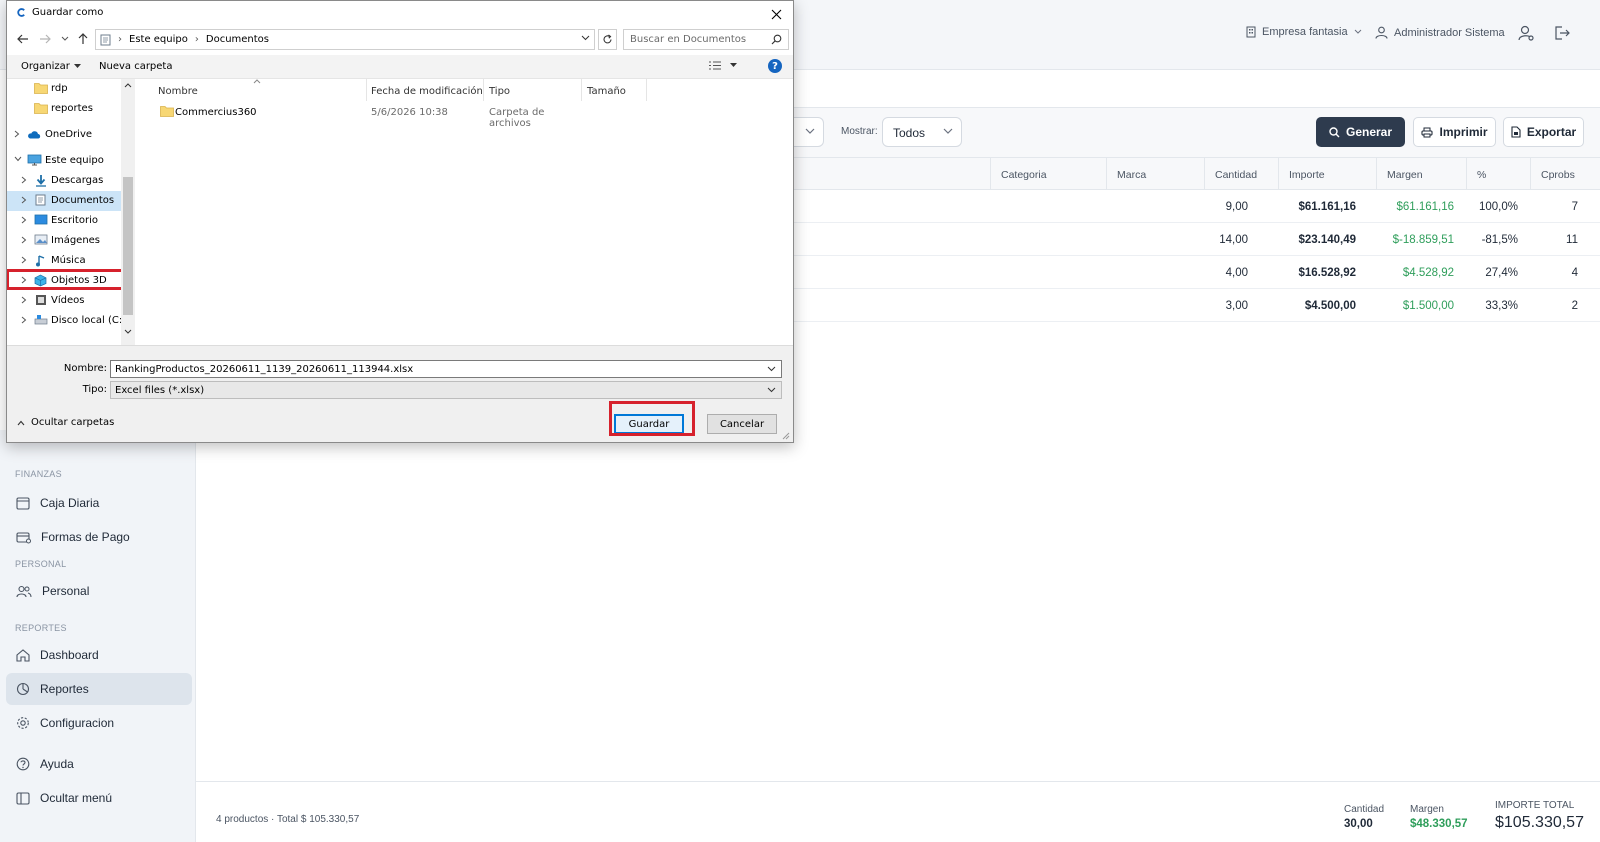 Image resolution: width=1600 pixels, height=842 pixels. I want to click on tree-item-descargas: Descargas, so click(69, 181).